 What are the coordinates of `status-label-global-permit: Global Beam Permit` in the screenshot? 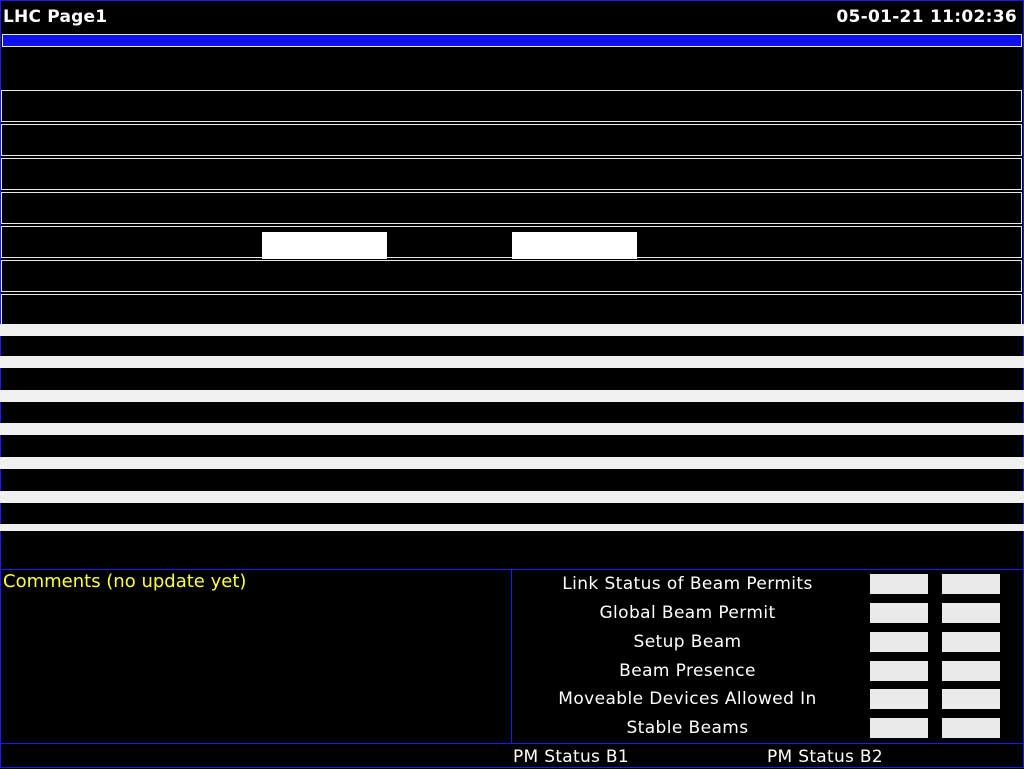 It's located at (687, 613).